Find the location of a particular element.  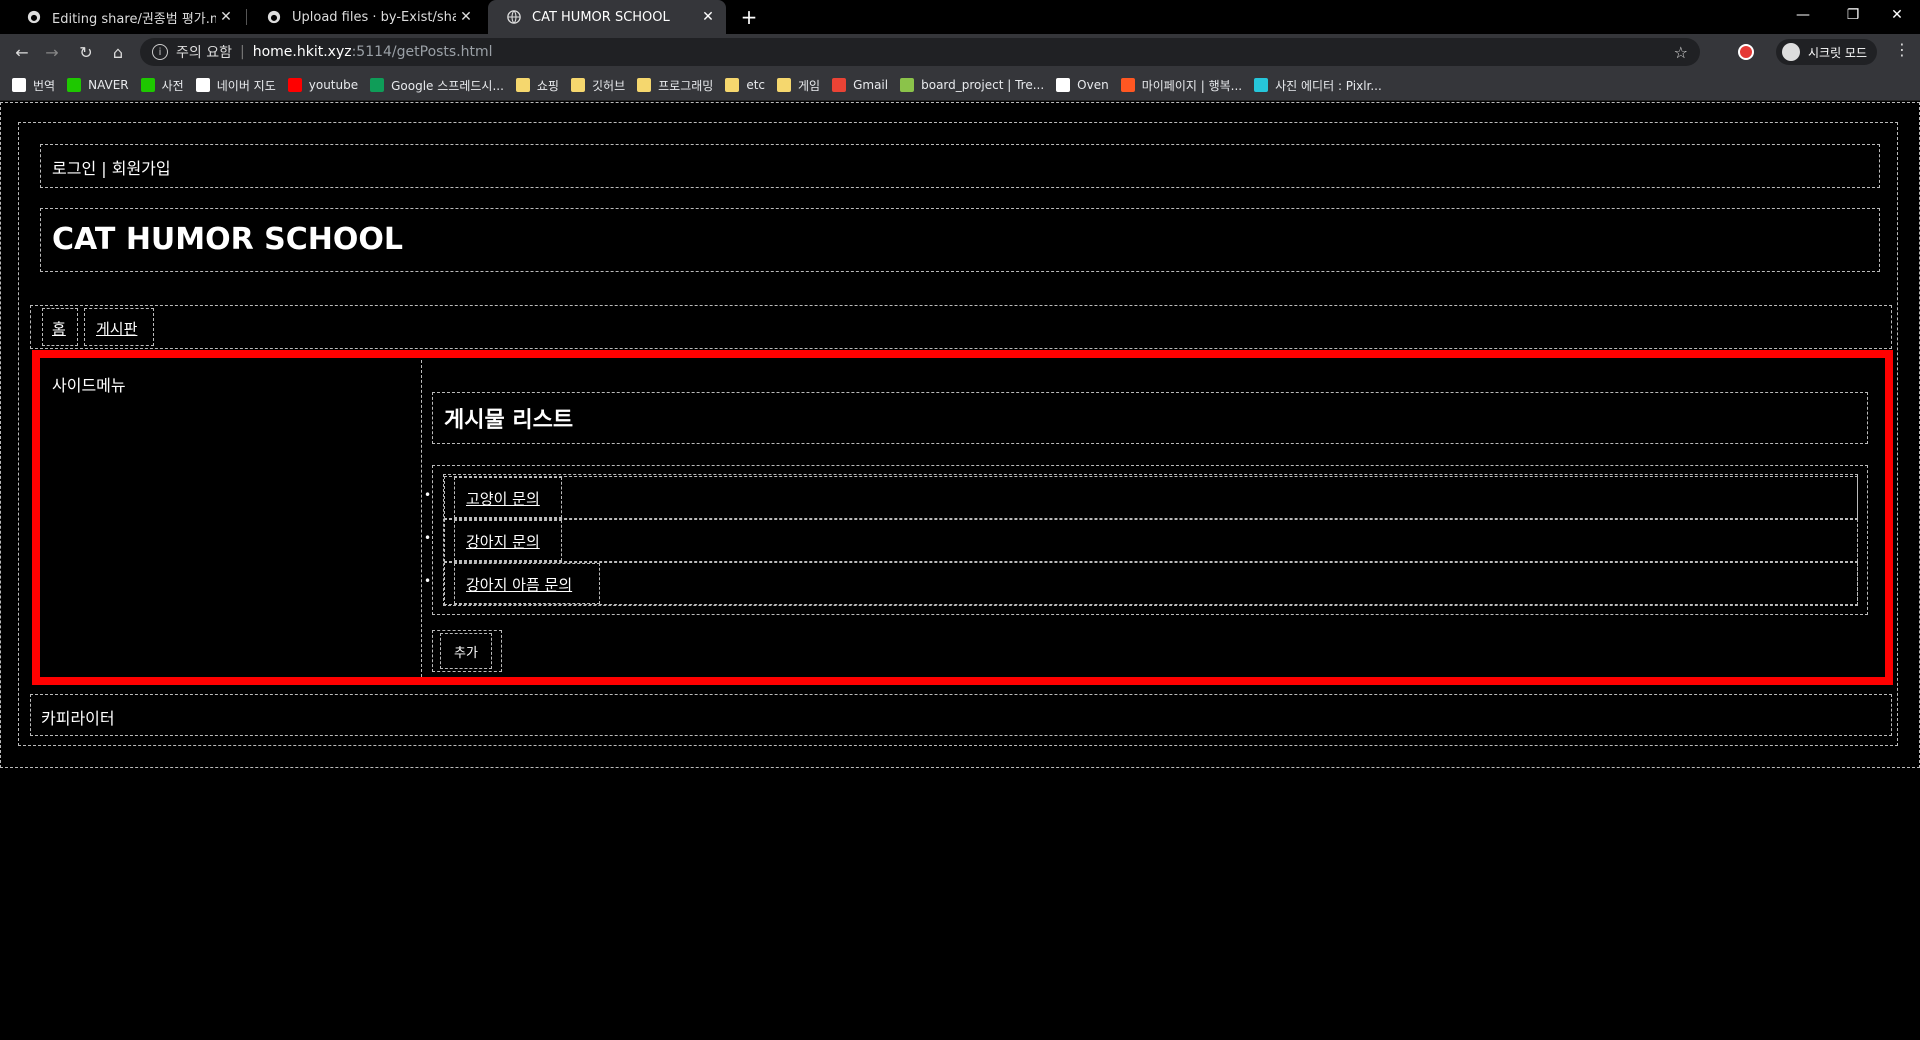

bookmark-item: NAVER is located at coordinates (98, 85).